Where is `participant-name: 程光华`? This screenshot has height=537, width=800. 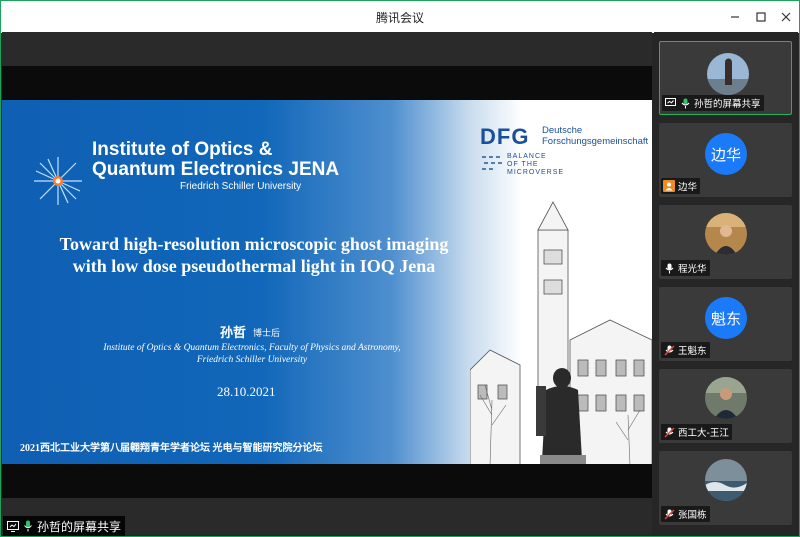
participant-name: 程光华 is located at coordinates (692, 269).